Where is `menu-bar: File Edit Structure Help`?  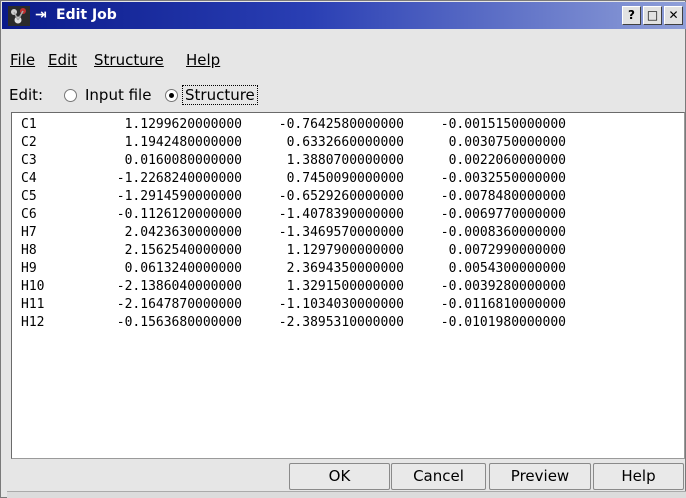 menu-bar: File Edit Structure Help is located at coordinates (344, 59).